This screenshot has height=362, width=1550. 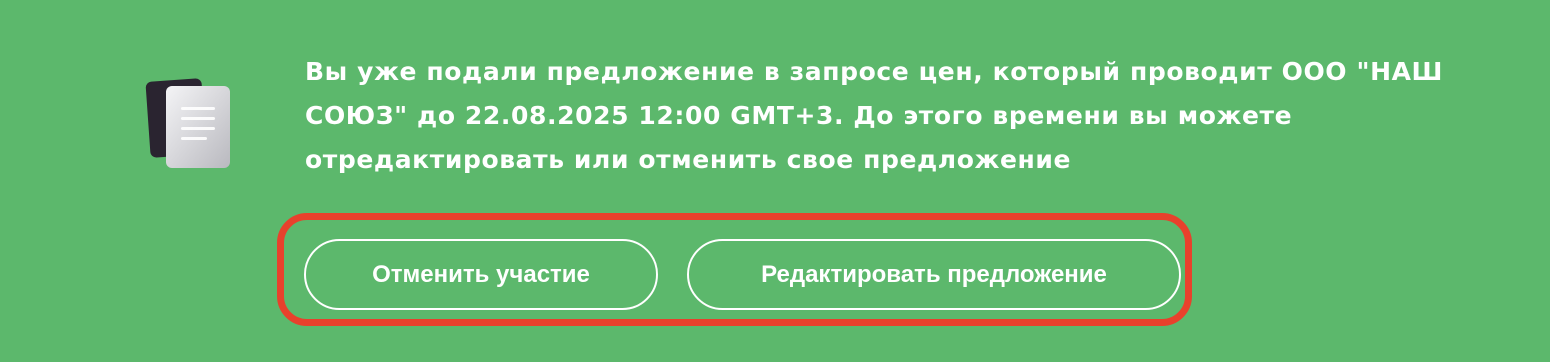 I want to click on document-icon, so click(x=190, y=124).